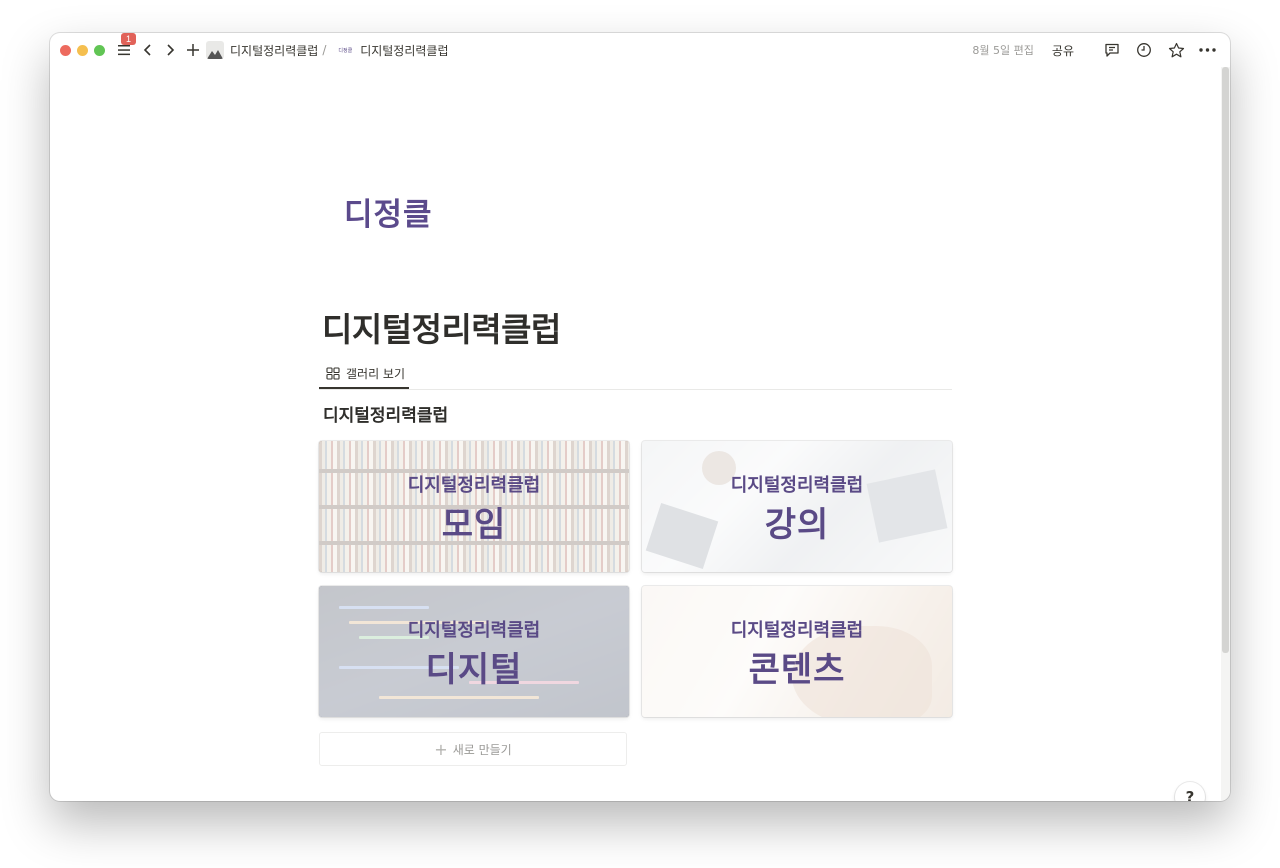  What do you see at coordinates (345, 50) in the screenshot?
I see `breadcrumb-page-icon: 디정클` at bounding box center [345, 50].